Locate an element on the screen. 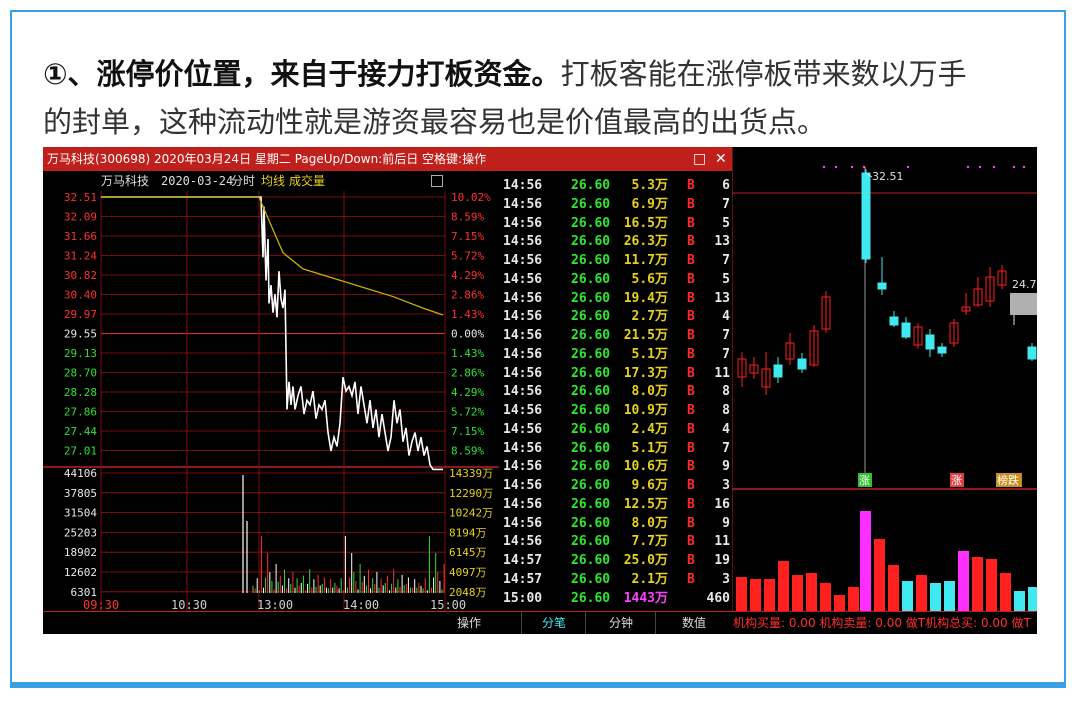 This screenshot has width=1080, height=701. tick-volume: 16.5万 is located at coordinates (645, 223).